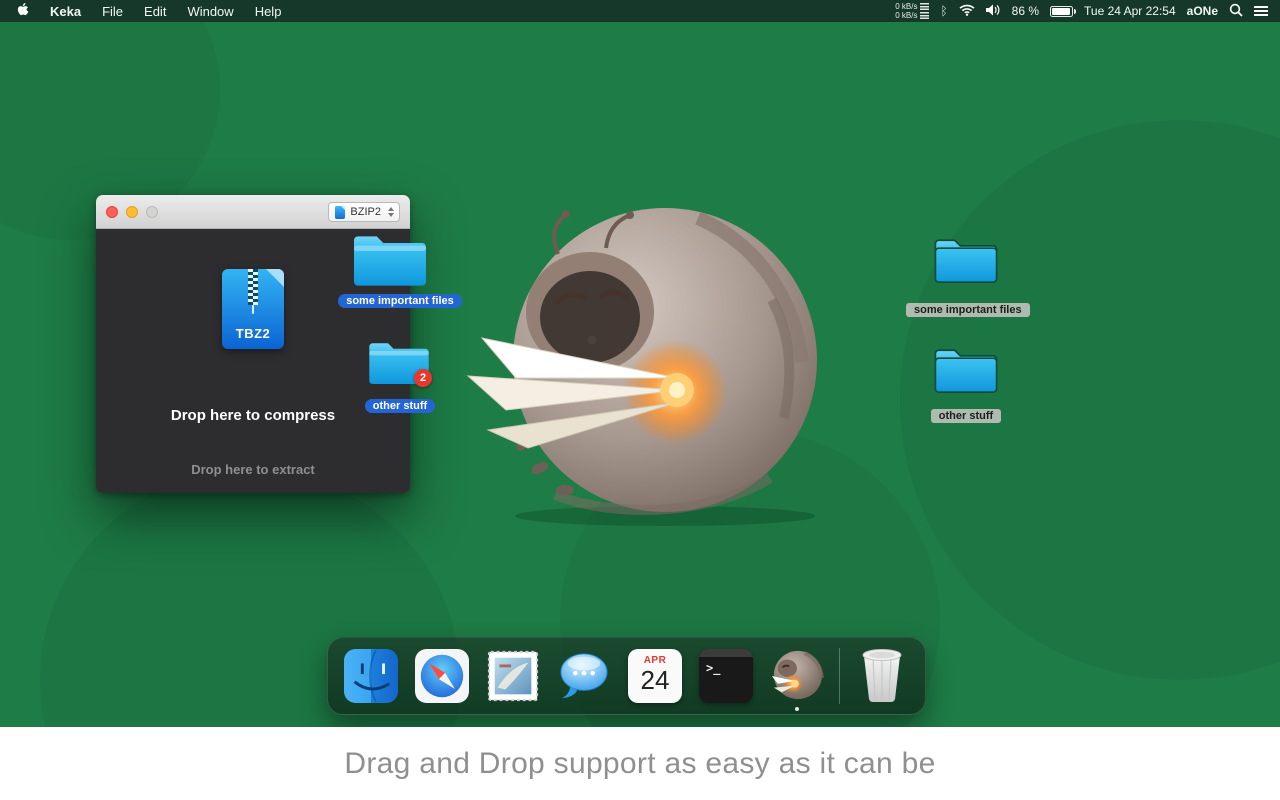 The width and height of the screenshot is (1280, 800). I want to click on dock-icon-calendar: APR 24, so click(655, 676).